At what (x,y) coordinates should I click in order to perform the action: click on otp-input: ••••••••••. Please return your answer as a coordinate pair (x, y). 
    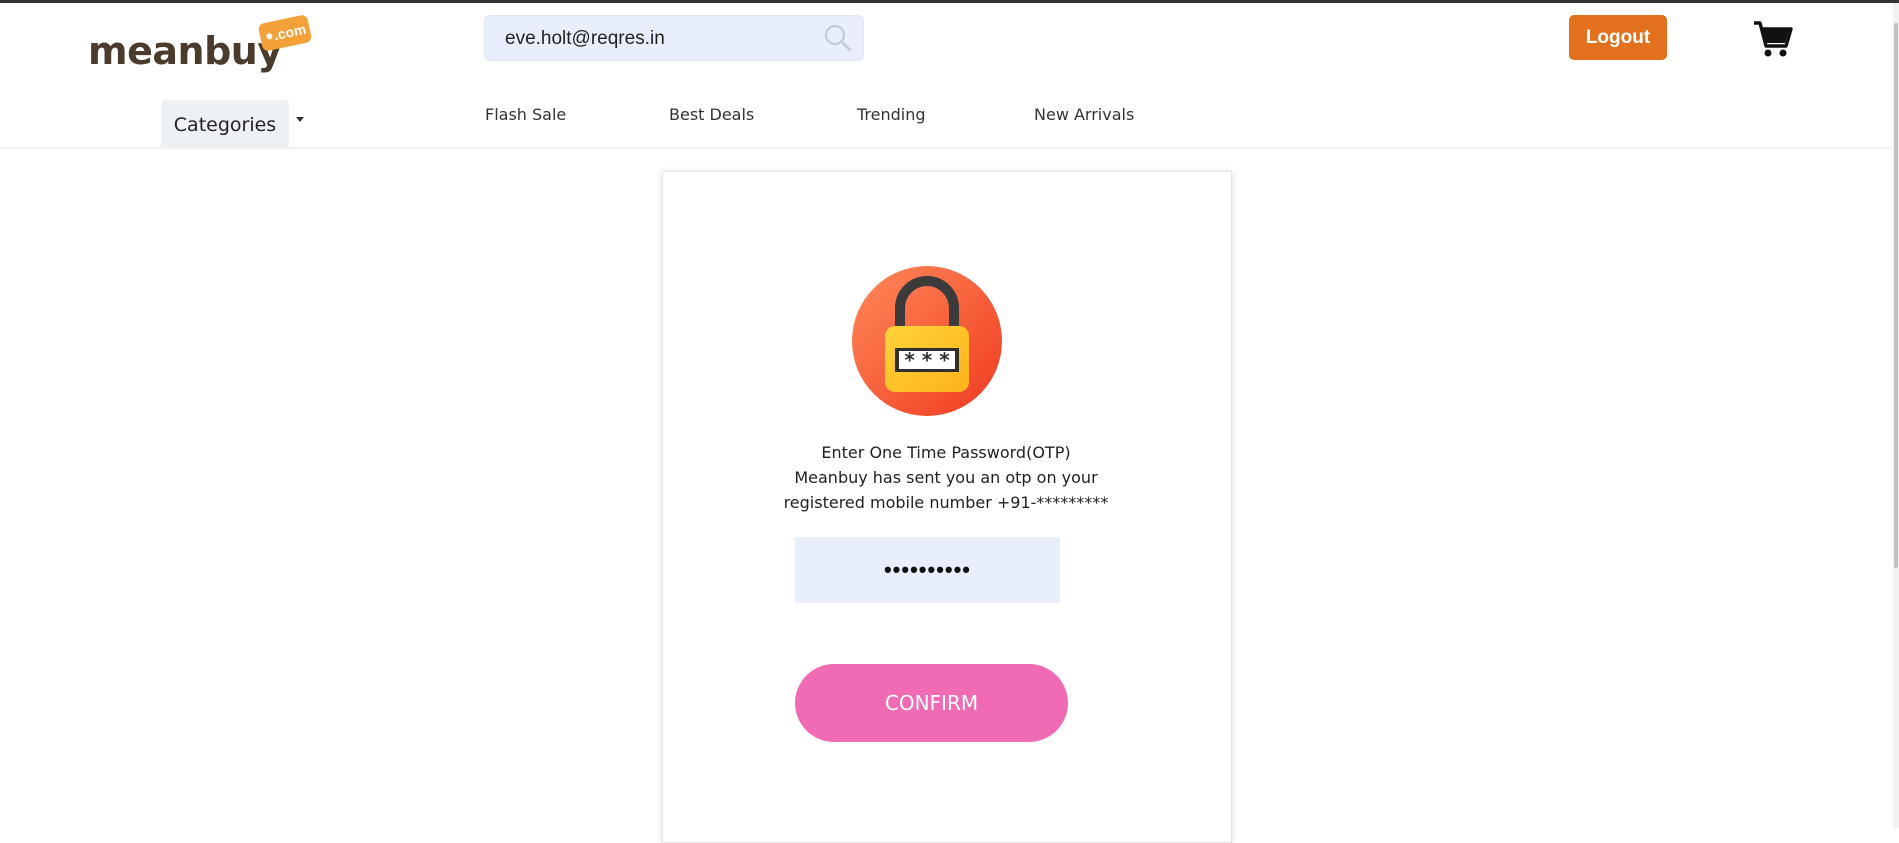
    Looking at the image, I should click on (927, 570).